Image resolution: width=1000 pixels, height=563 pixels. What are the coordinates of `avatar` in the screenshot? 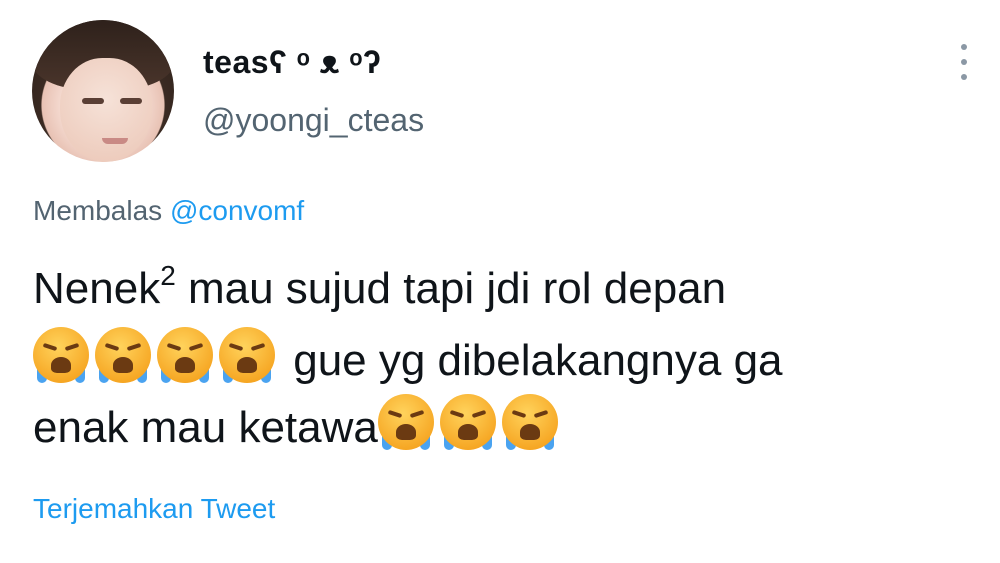 It's located at (103, 91).